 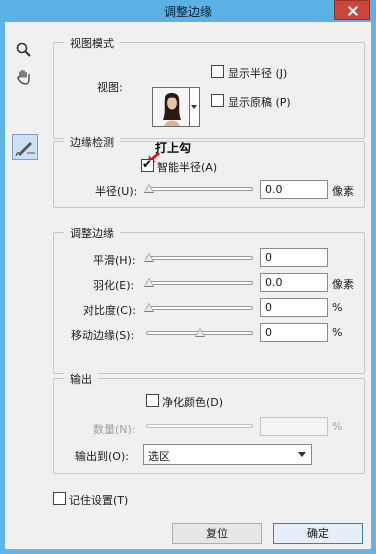 What do you see at coordinates (110, 87) in the screenshot?
I see `view-label: 视图:` at bounding box center [110, 87].